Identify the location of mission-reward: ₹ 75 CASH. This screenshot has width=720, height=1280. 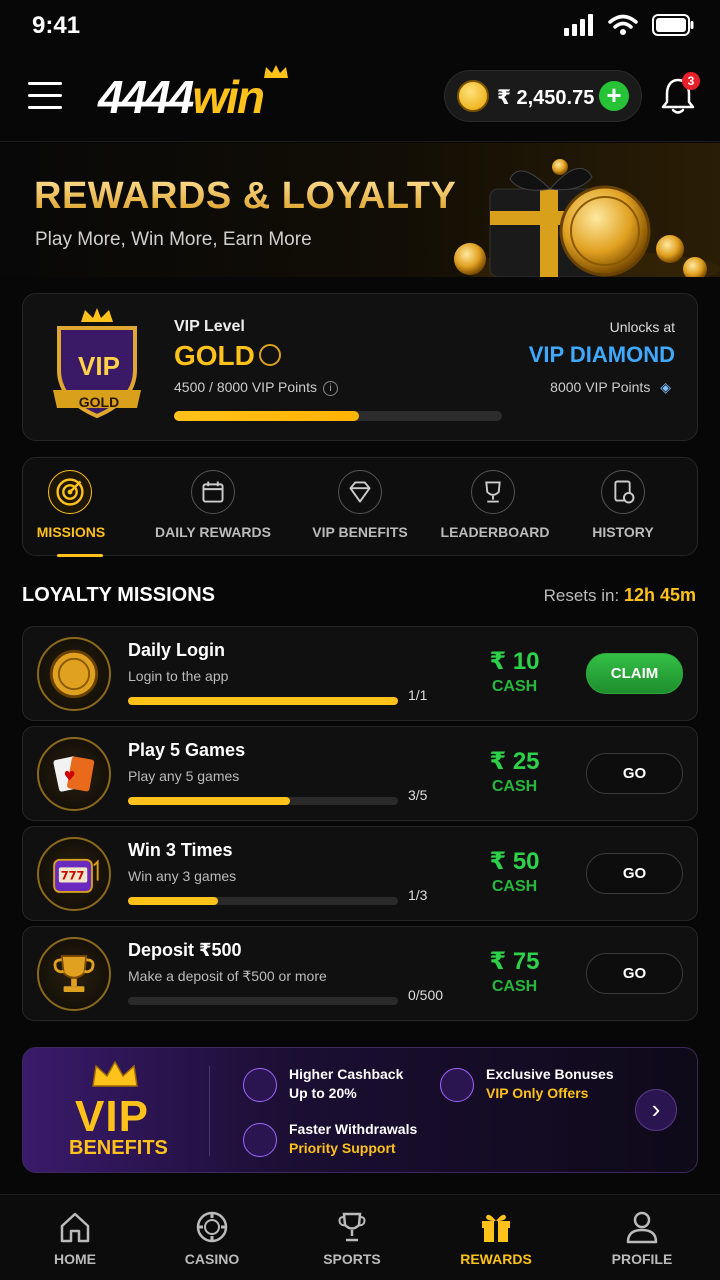
(514, 971).